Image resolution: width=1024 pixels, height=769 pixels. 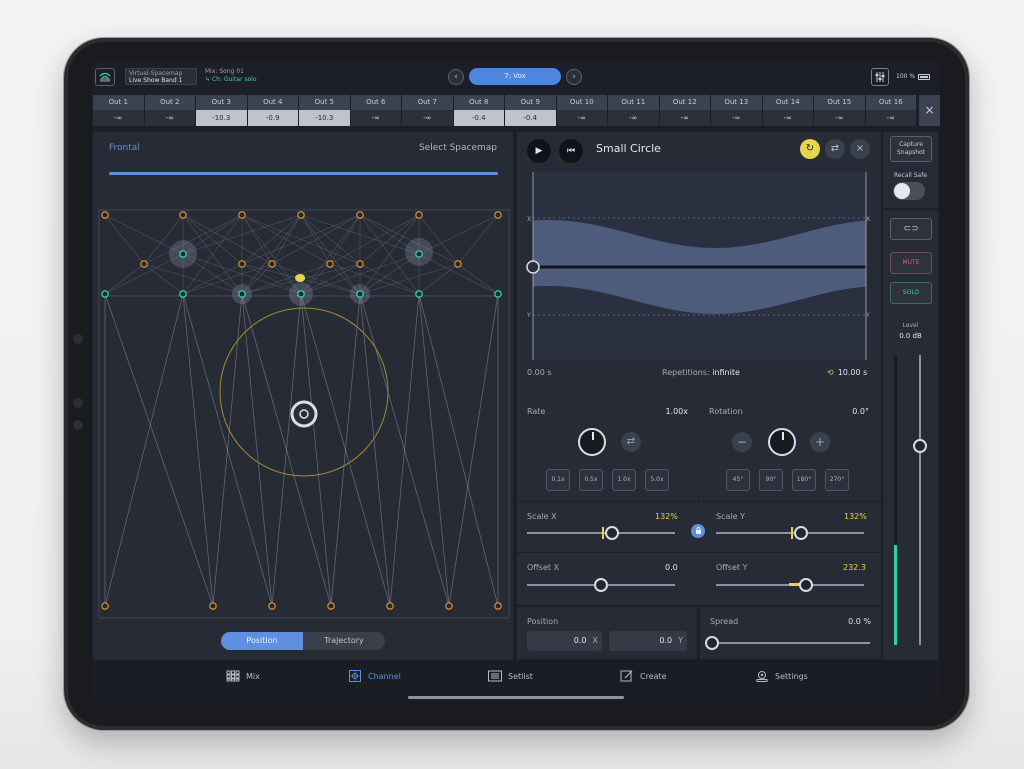 What do you see at coordinates (880, 77) in the screenshot?
I see `mixer-faders-icon` at bounding box center [880, 77].